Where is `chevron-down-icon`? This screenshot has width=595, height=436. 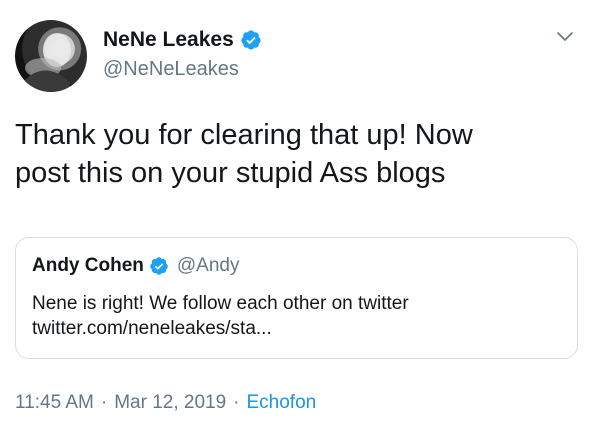 chevron-down-icon is located at coordinates (565, 37).